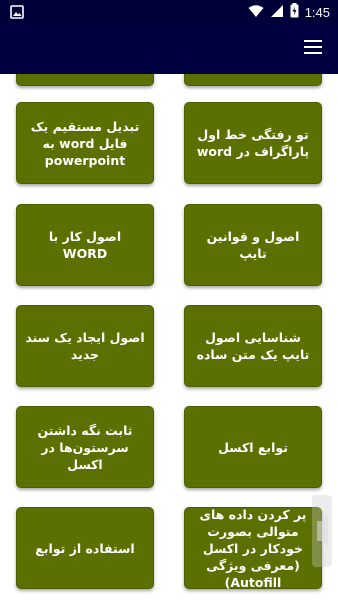 This screenshot has width=338, height=600. What do you see at coordinates (317, 12) in the screenshot?
I see `clock-time: 1:45` at bounding box center [317, 12].